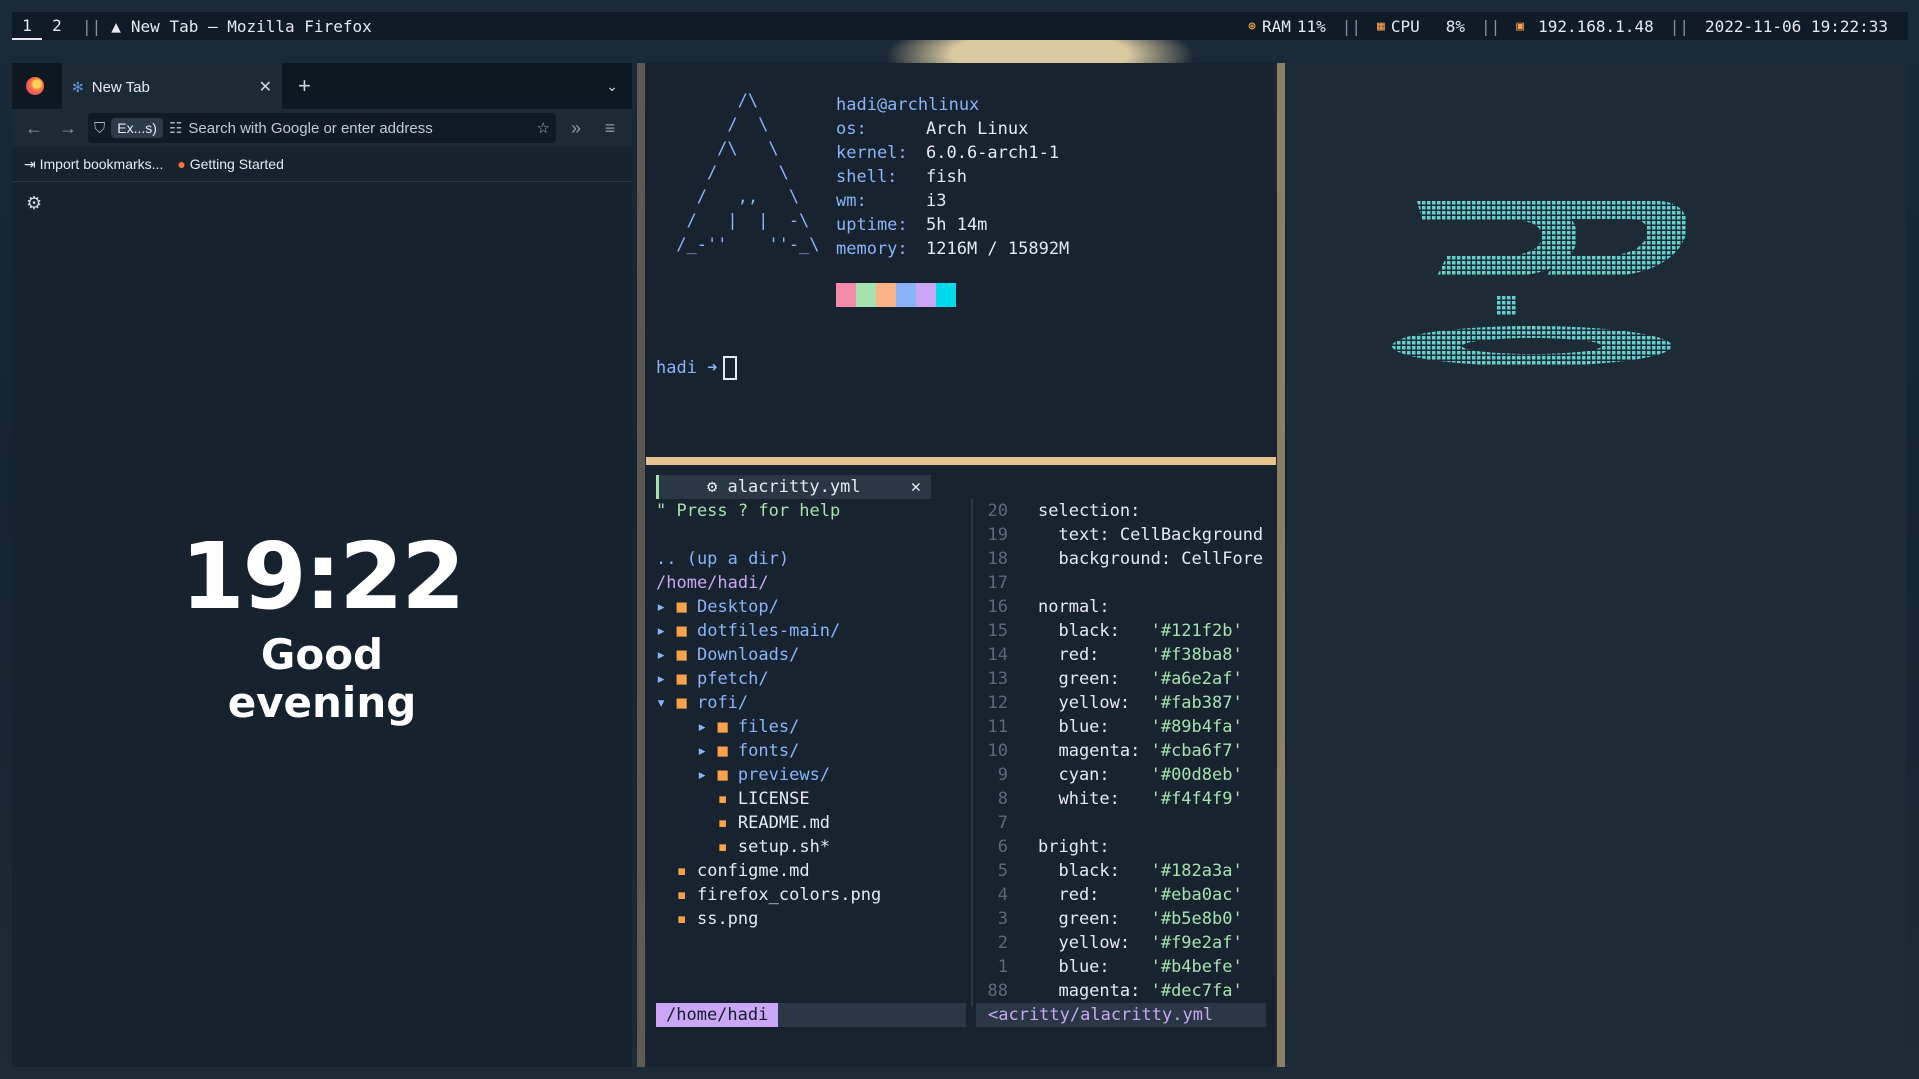 This screenshot has height=1079, width=1919. Describe the element at coordinates (1094, 751) in the screenshot. I see `code-text: magenta:` at that location.